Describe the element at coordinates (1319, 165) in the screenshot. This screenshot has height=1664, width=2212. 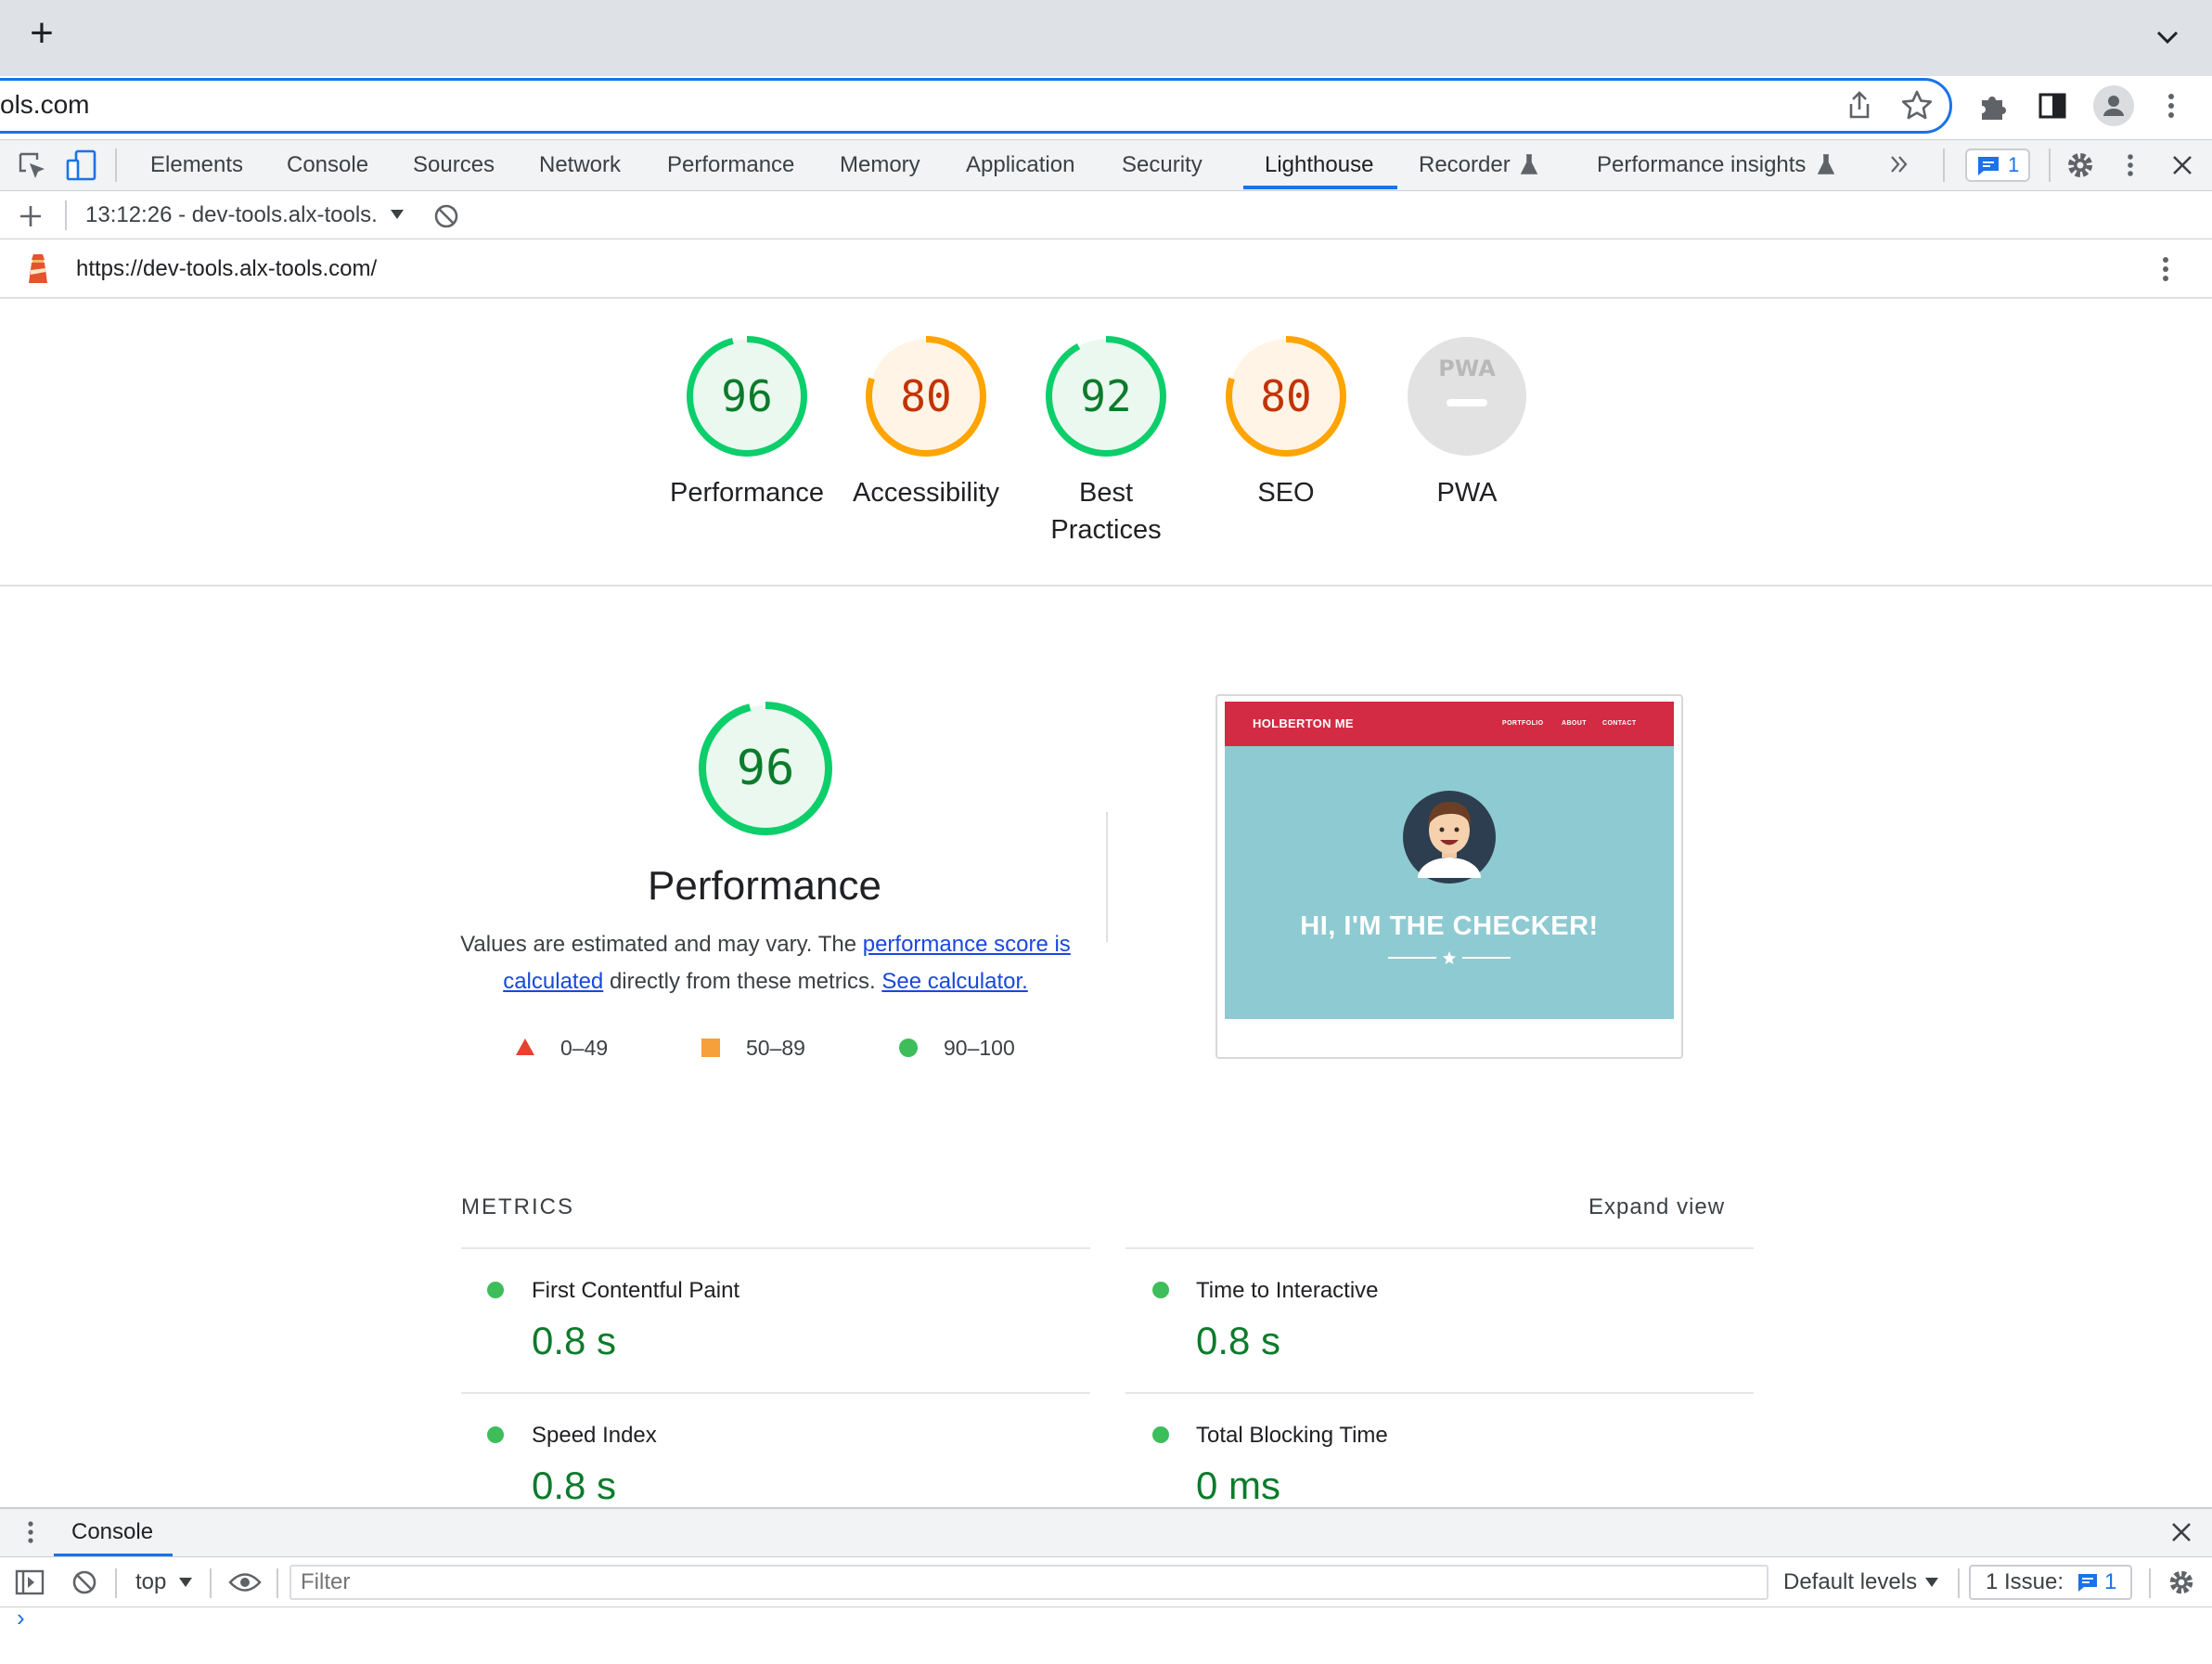
I see `tab-lighthouse: Lighthouse` at that location.